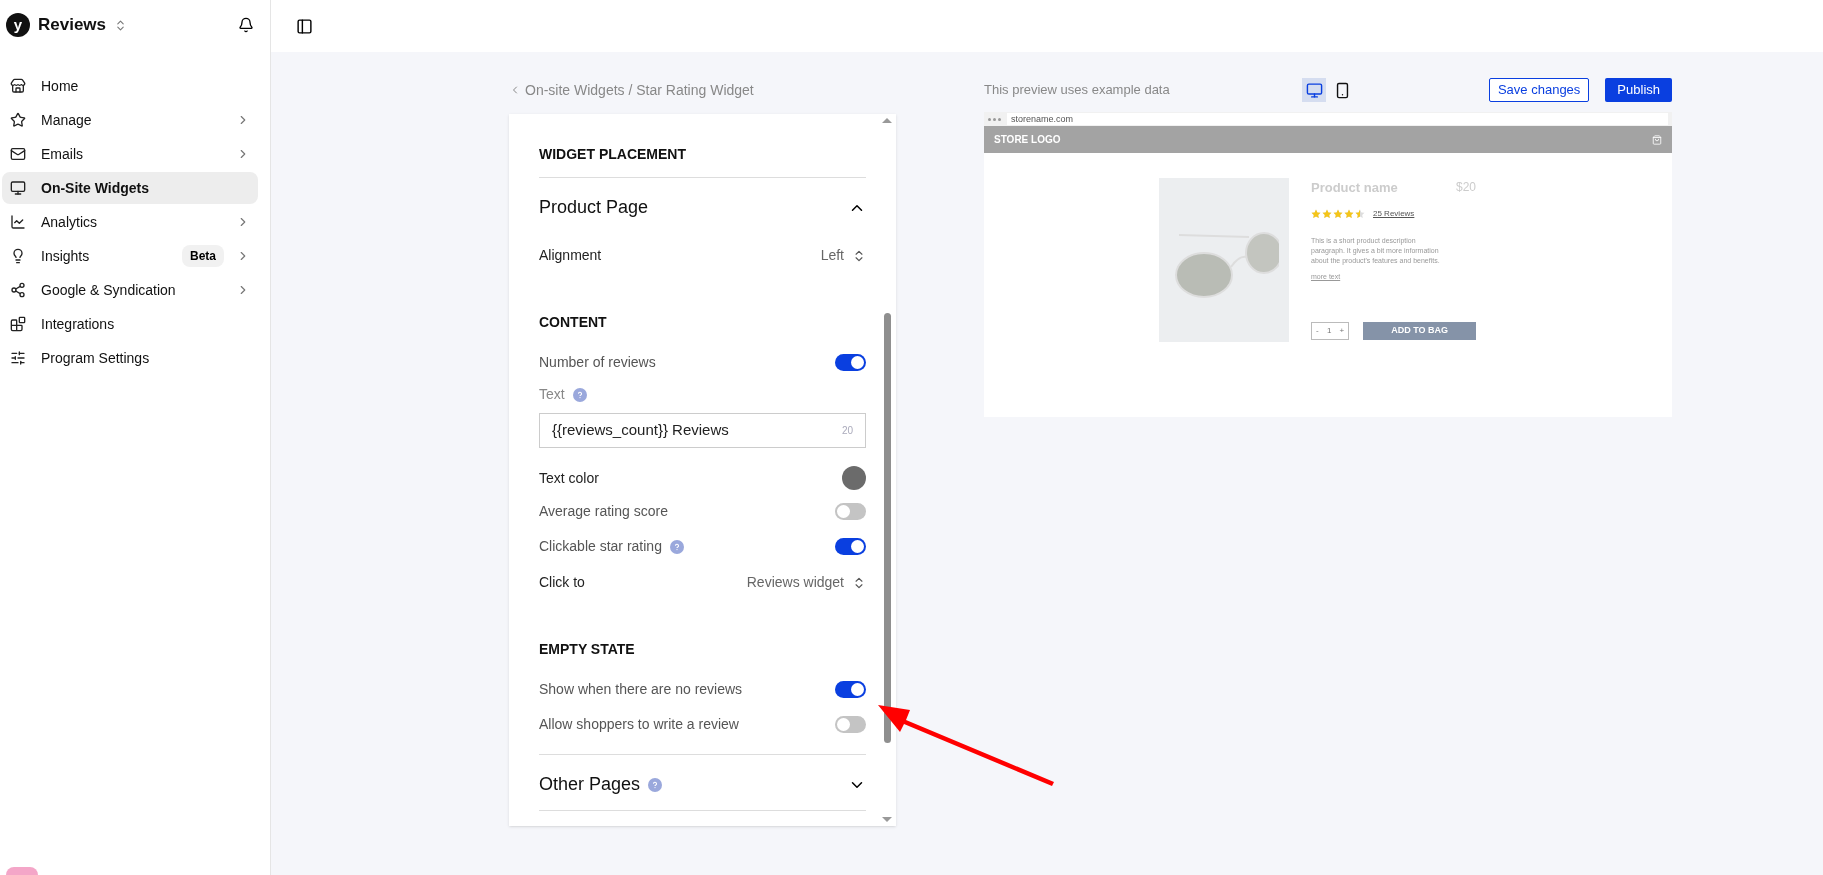  What do you see at coordinates (130, 120) in the screenshot?
I see `nav-item: Manage` at bounding box center [130, 120].